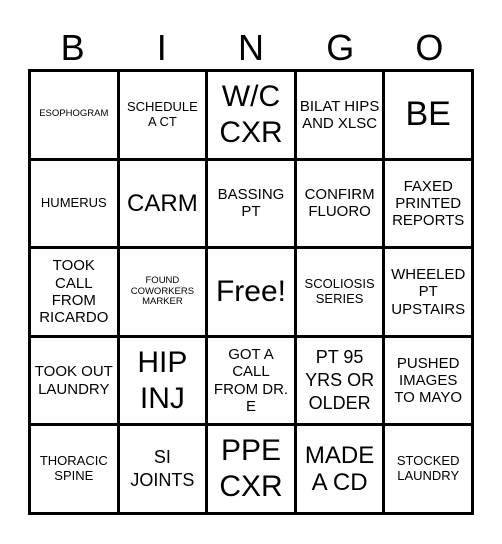  What do you see at coordinates (428, 292) in the screenshot?
I see `bingo-cell: WHEELED PT UPSTAIRS` at bounding box center [428, 292].